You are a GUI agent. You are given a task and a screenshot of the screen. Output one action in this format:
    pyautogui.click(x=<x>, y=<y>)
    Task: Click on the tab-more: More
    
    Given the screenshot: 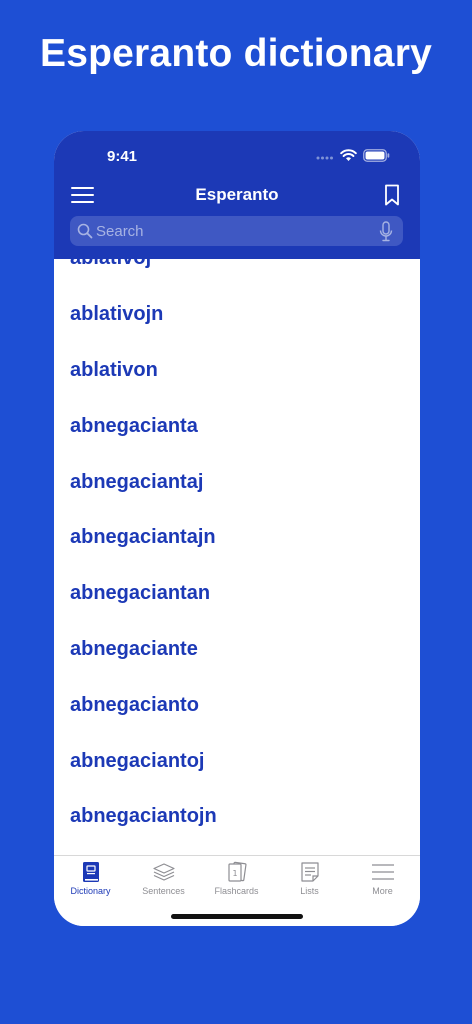 What is the action you would take?
    pyautogui.click(x=382, y=881)
    